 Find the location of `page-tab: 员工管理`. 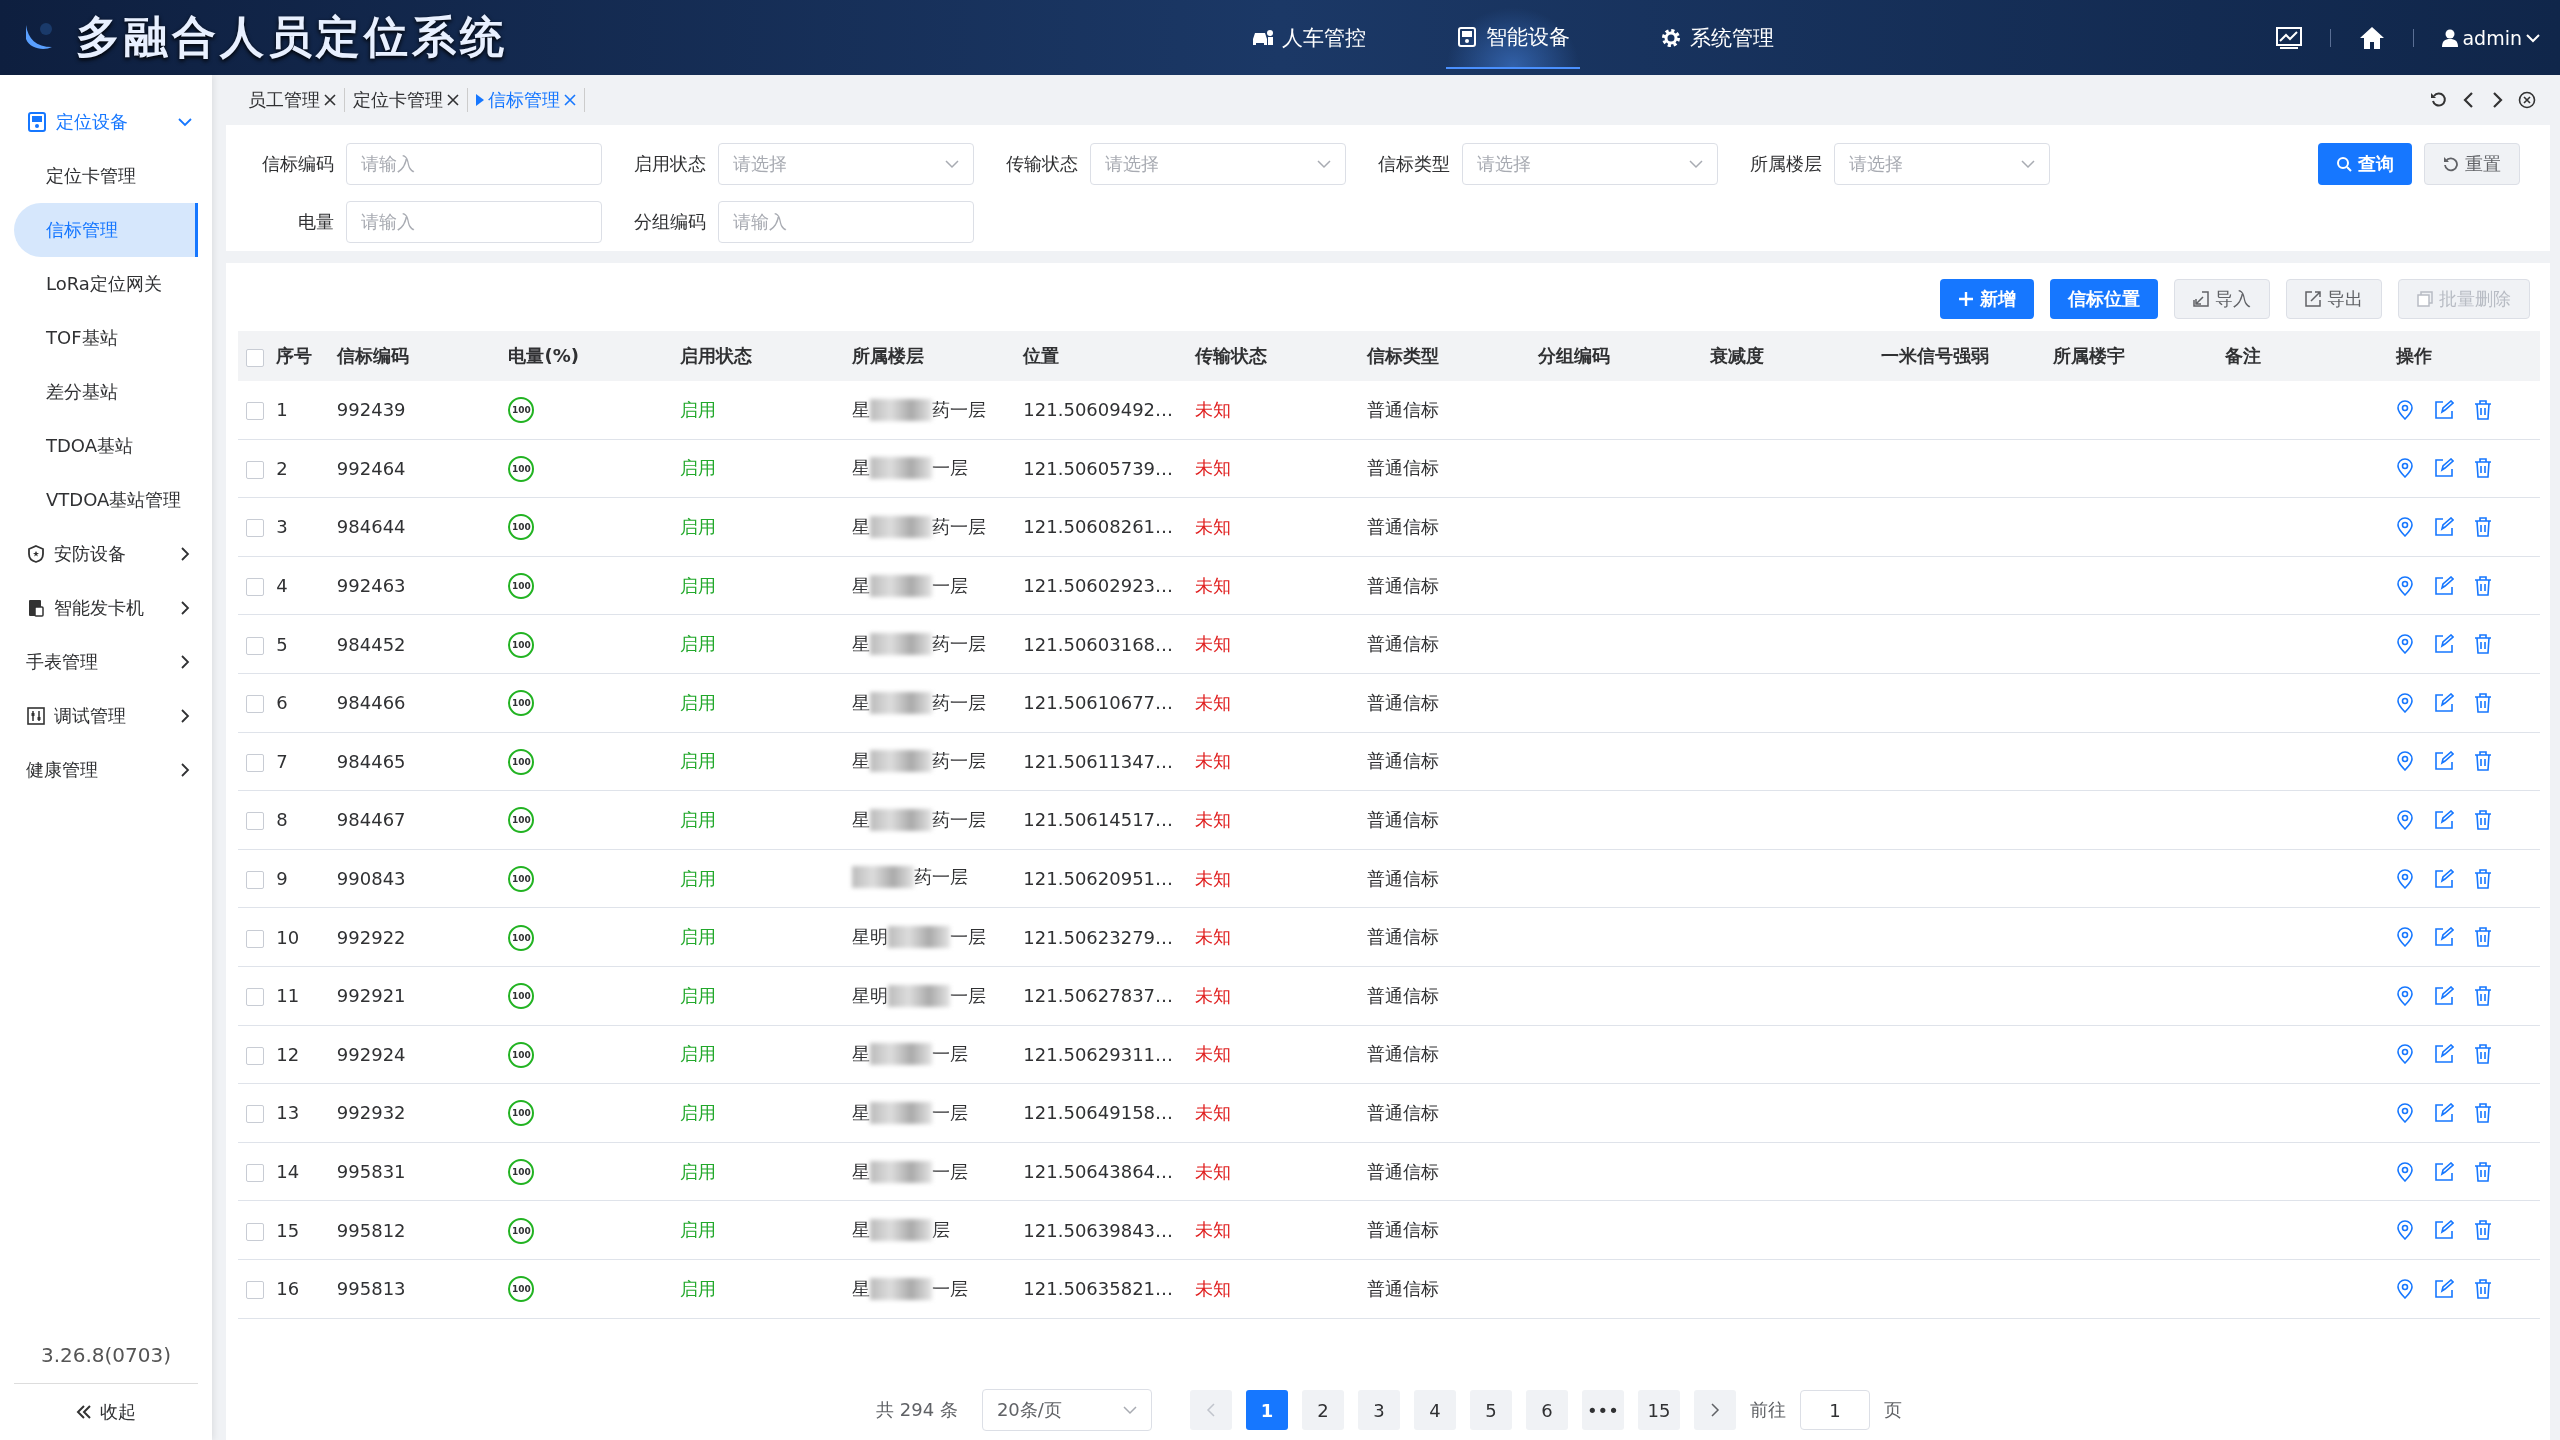

page-tab: 员工管理 is located at coordinates (292, 100).